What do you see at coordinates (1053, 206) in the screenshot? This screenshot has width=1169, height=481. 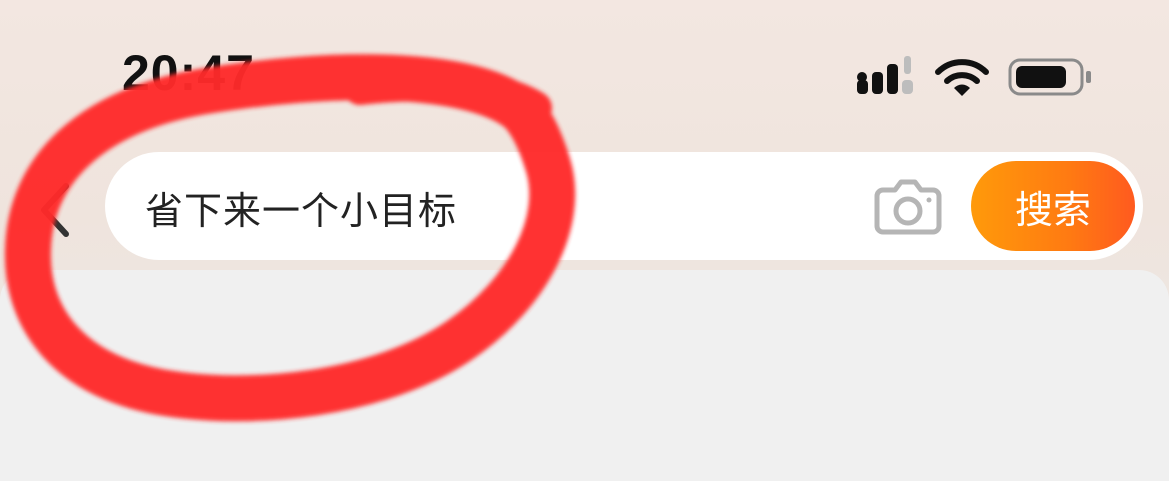 I see `search-button: 搜索` at bounding box center [1053, 206].